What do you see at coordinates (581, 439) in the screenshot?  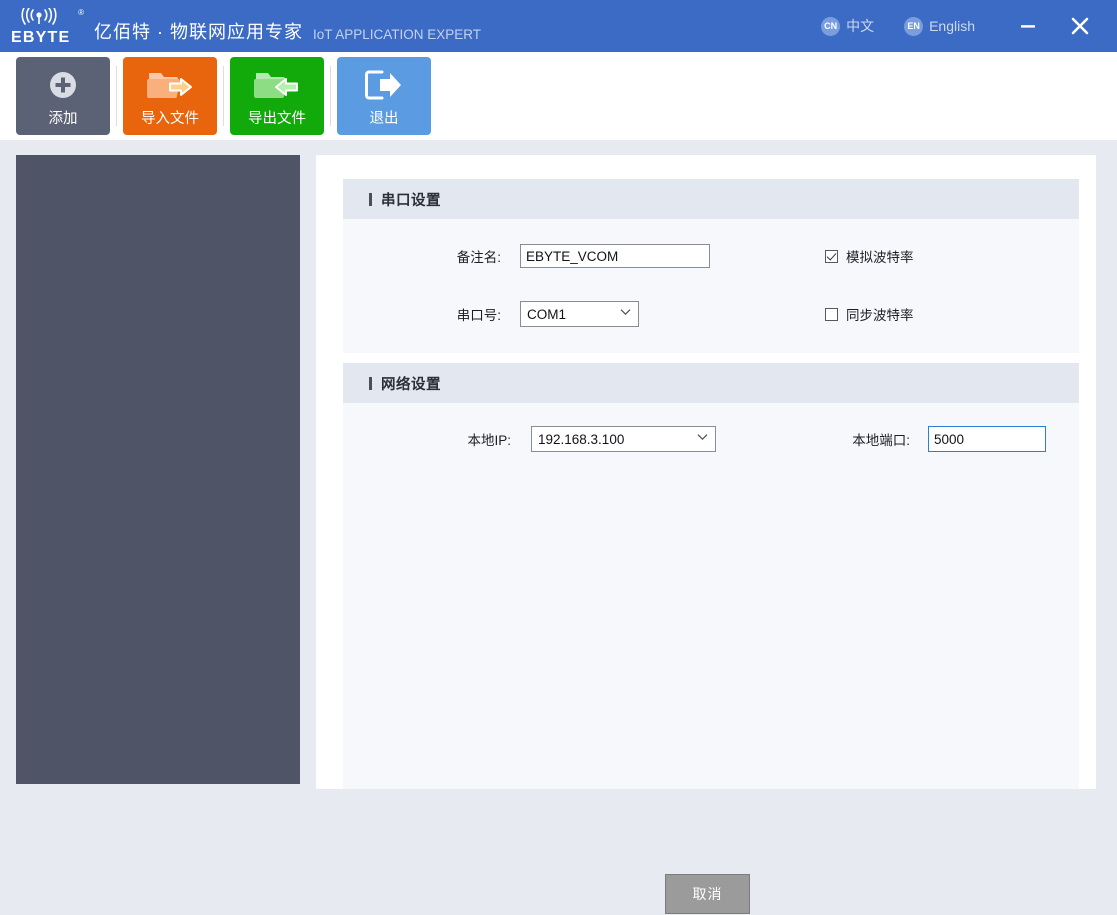 I see `local-ip-select-value: 192.168.3.100` at bounding box center [581, 439].